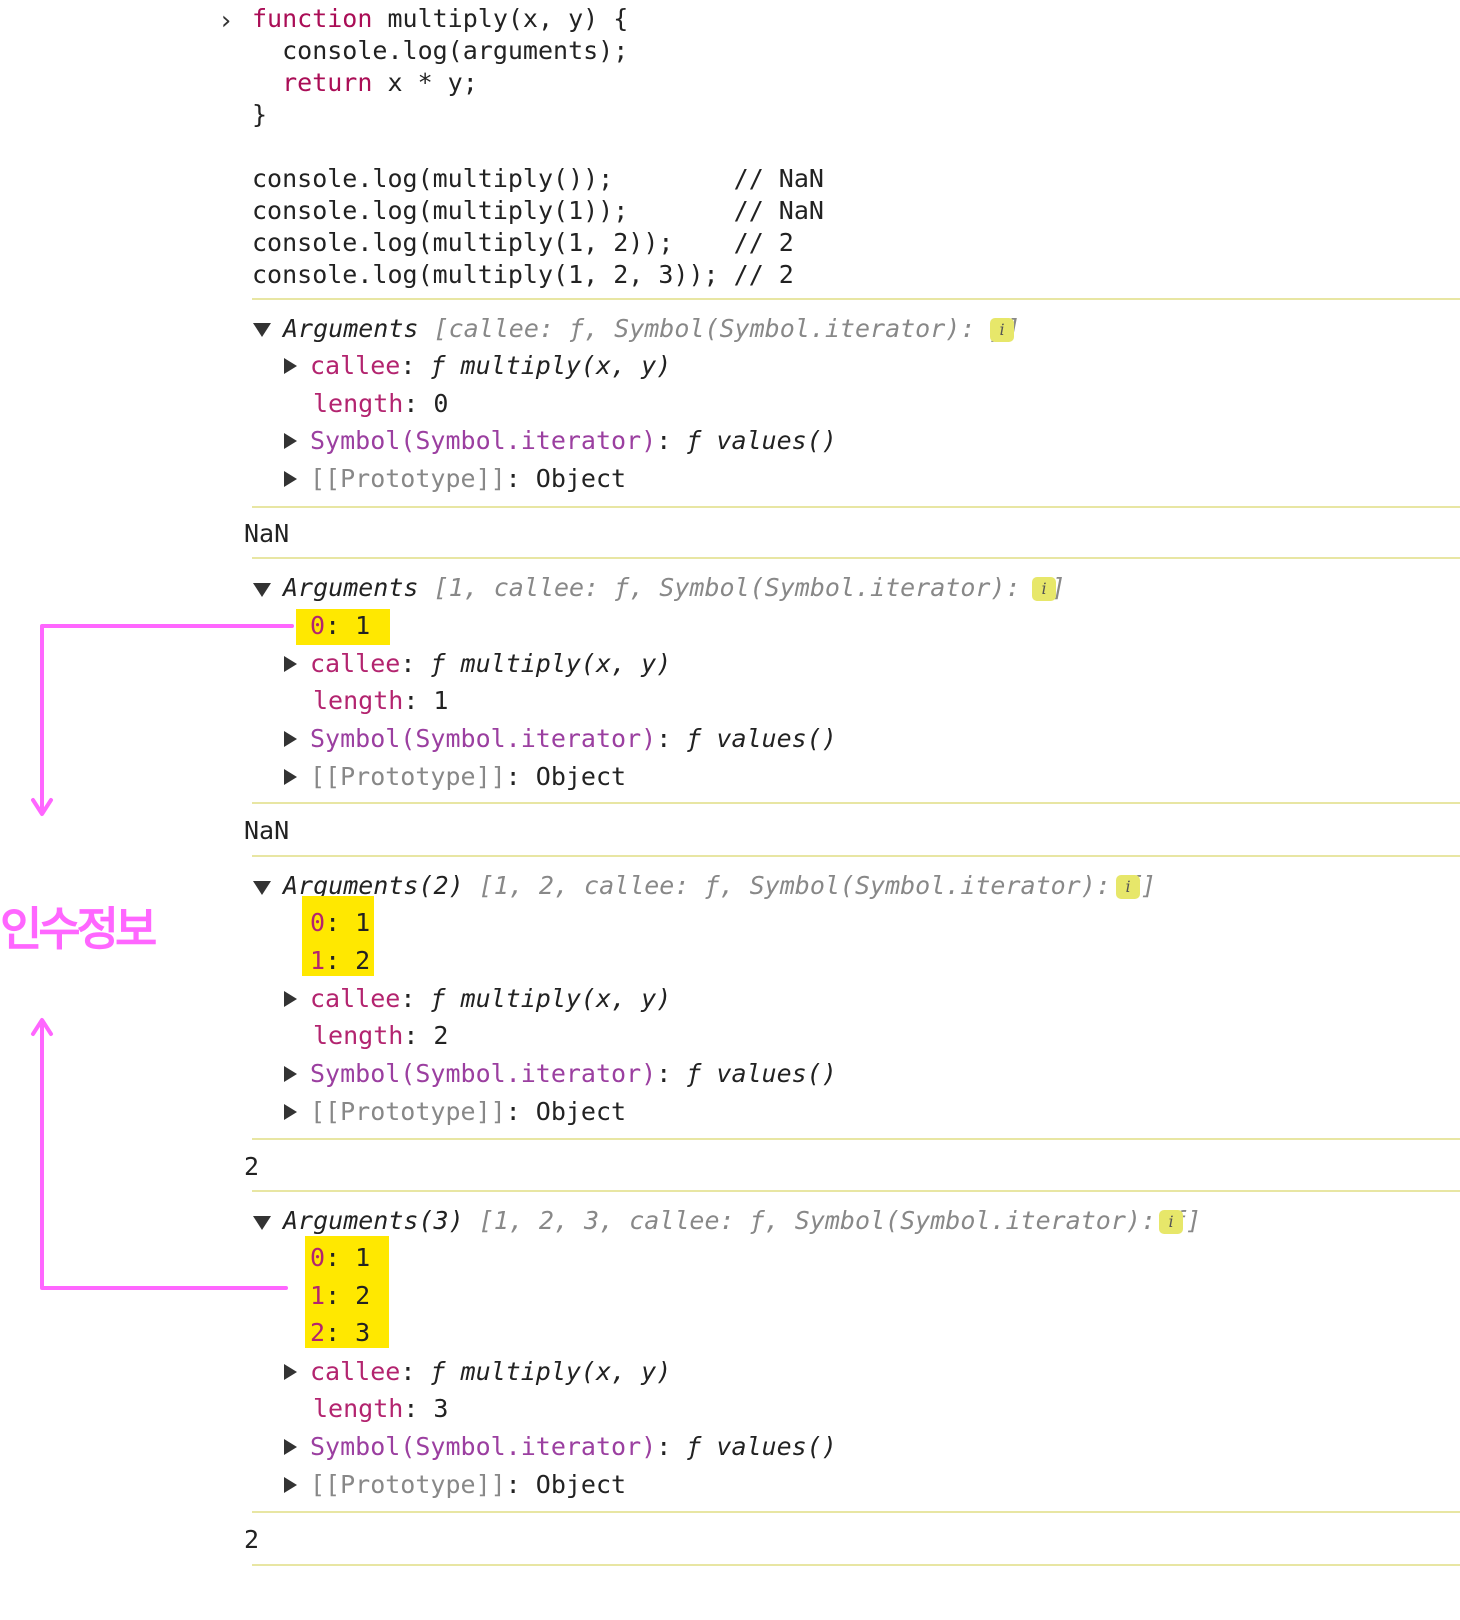 This screenshot has width=1460, height=1620. Describe the element at coordinates (312, 82) in the screenshot. I see `code-keyword: return` at that location.